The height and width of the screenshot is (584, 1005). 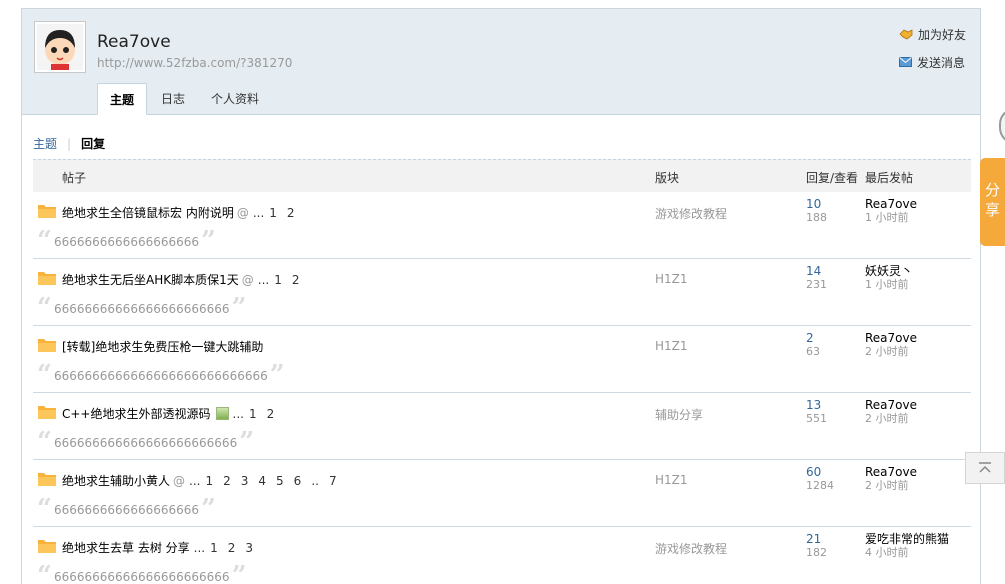 What do you see at coordinates (194, 63) in the screenshot?
I see `profile-url: http://www.52fzba.com/?381270` at bounding box center [194, 63].